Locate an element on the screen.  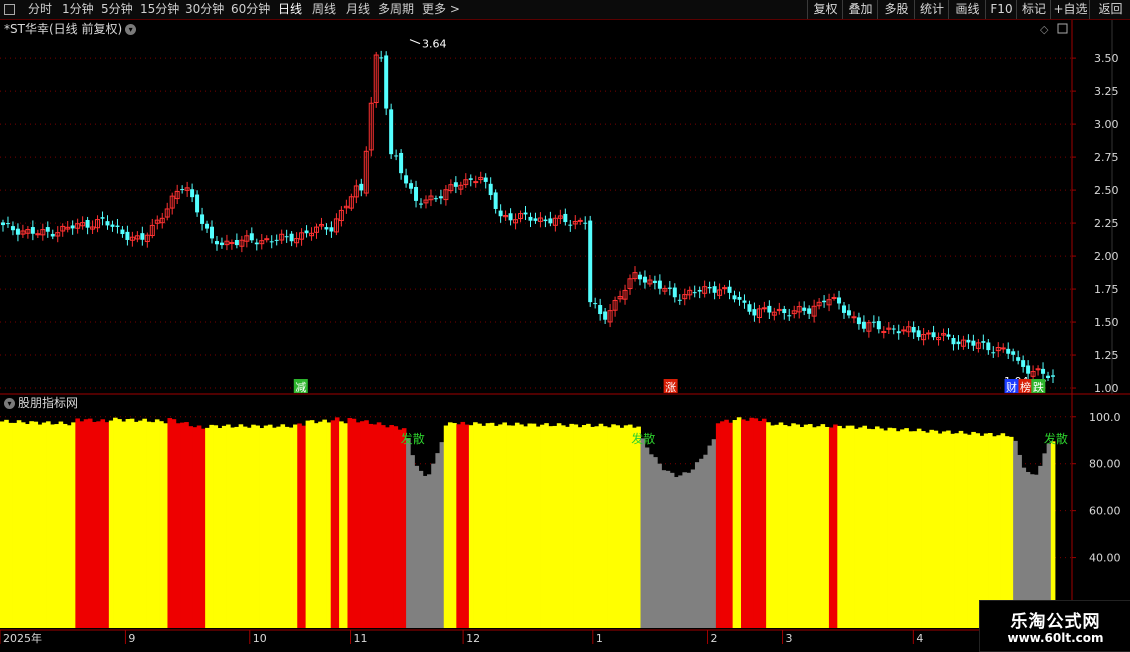
event-marker-label: 榜 is located at coordinates (1025, 387).